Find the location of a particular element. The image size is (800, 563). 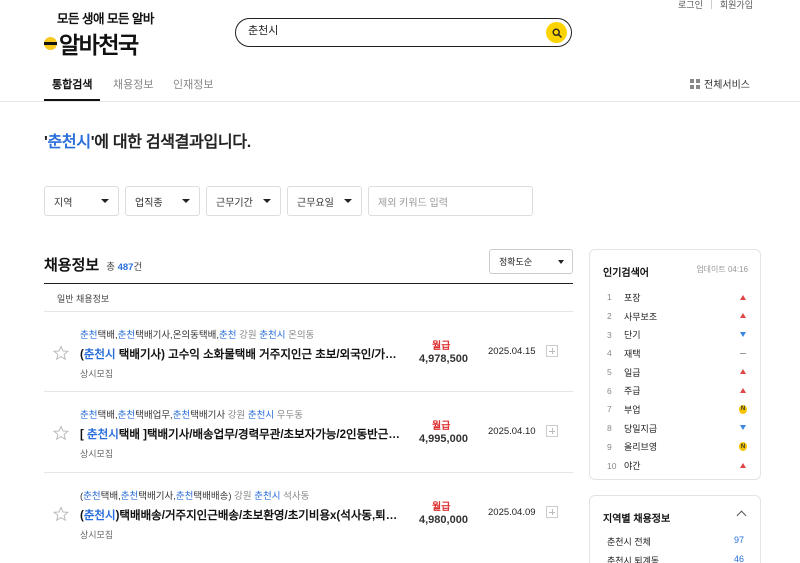

keyword-label: 야간 is located at coordinates (632, 466).